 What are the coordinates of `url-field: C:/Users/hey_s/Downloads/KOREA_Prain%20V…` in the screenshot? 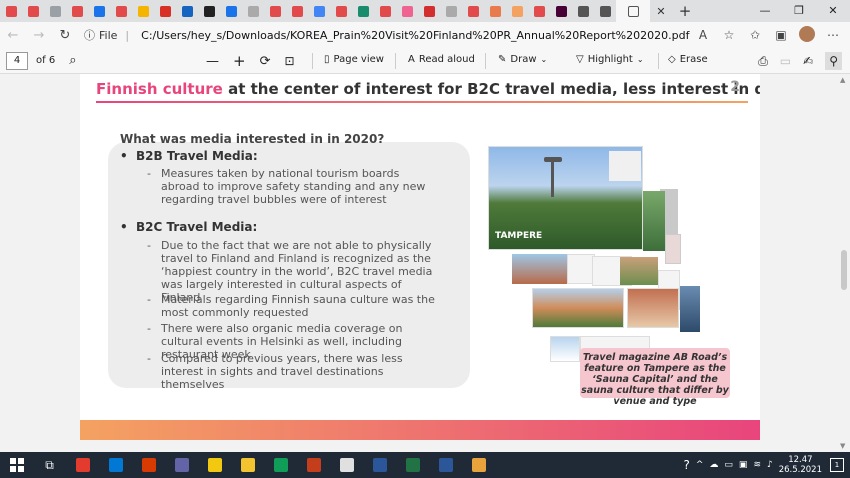 It's located at (415, 35).